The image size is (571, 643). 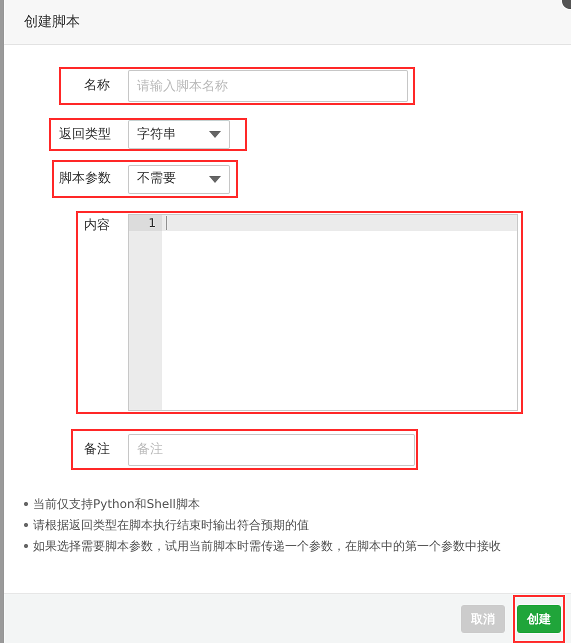 I want to click on field-label: 内容, so click(x=97, y=226).